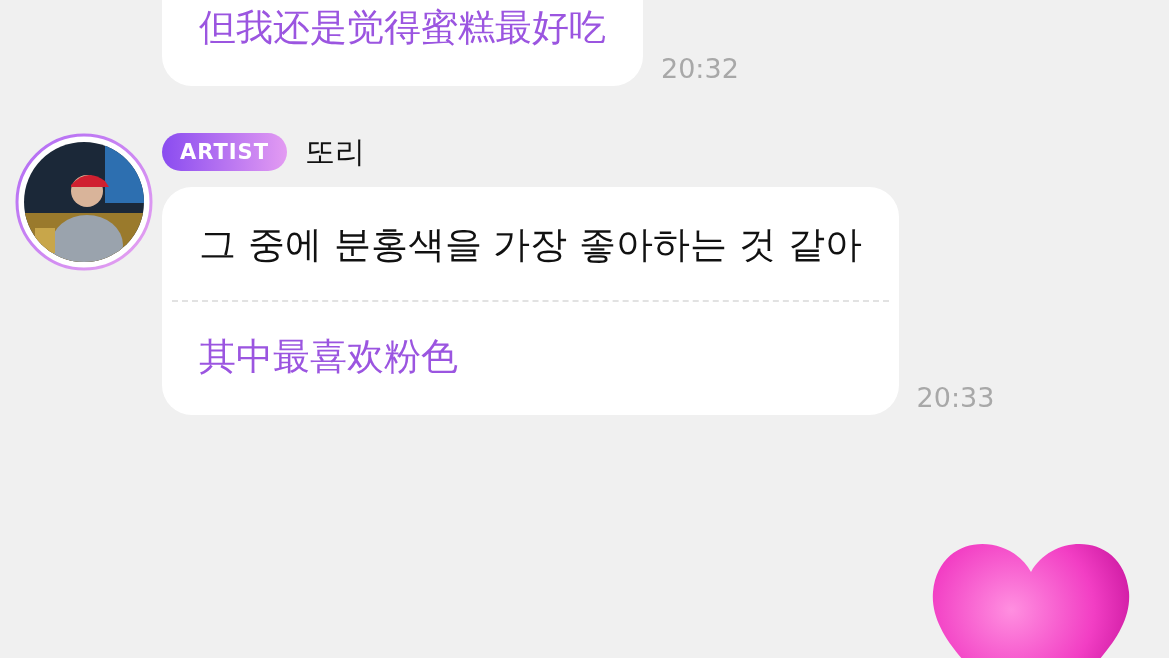 The height and width of the screenshot is (658, 1169). What do you see at coordinates (530, 357) in the screenshot?
I see `translated-text: 其中最喜欢粉色` at bounding box center [530, 357].